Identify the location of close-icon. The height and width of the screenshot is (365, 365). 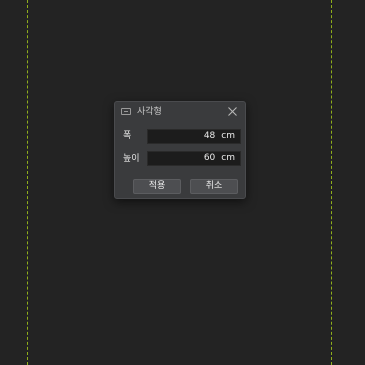
(232, 111).